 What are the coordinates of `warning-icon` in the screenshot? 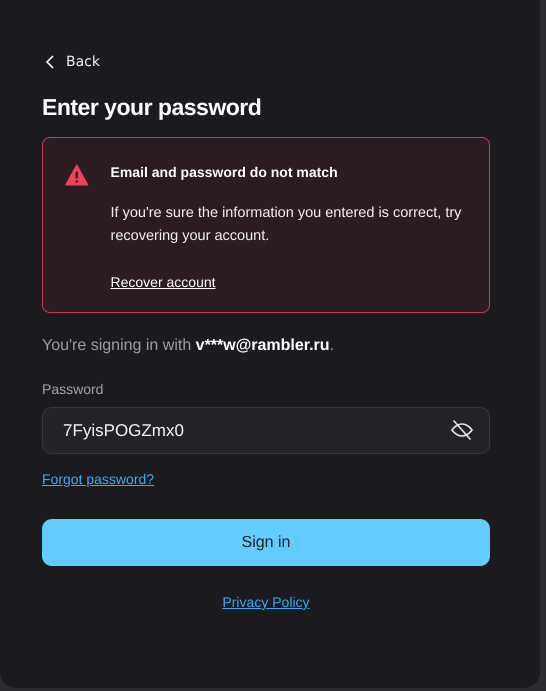 It's located at (76, 175).